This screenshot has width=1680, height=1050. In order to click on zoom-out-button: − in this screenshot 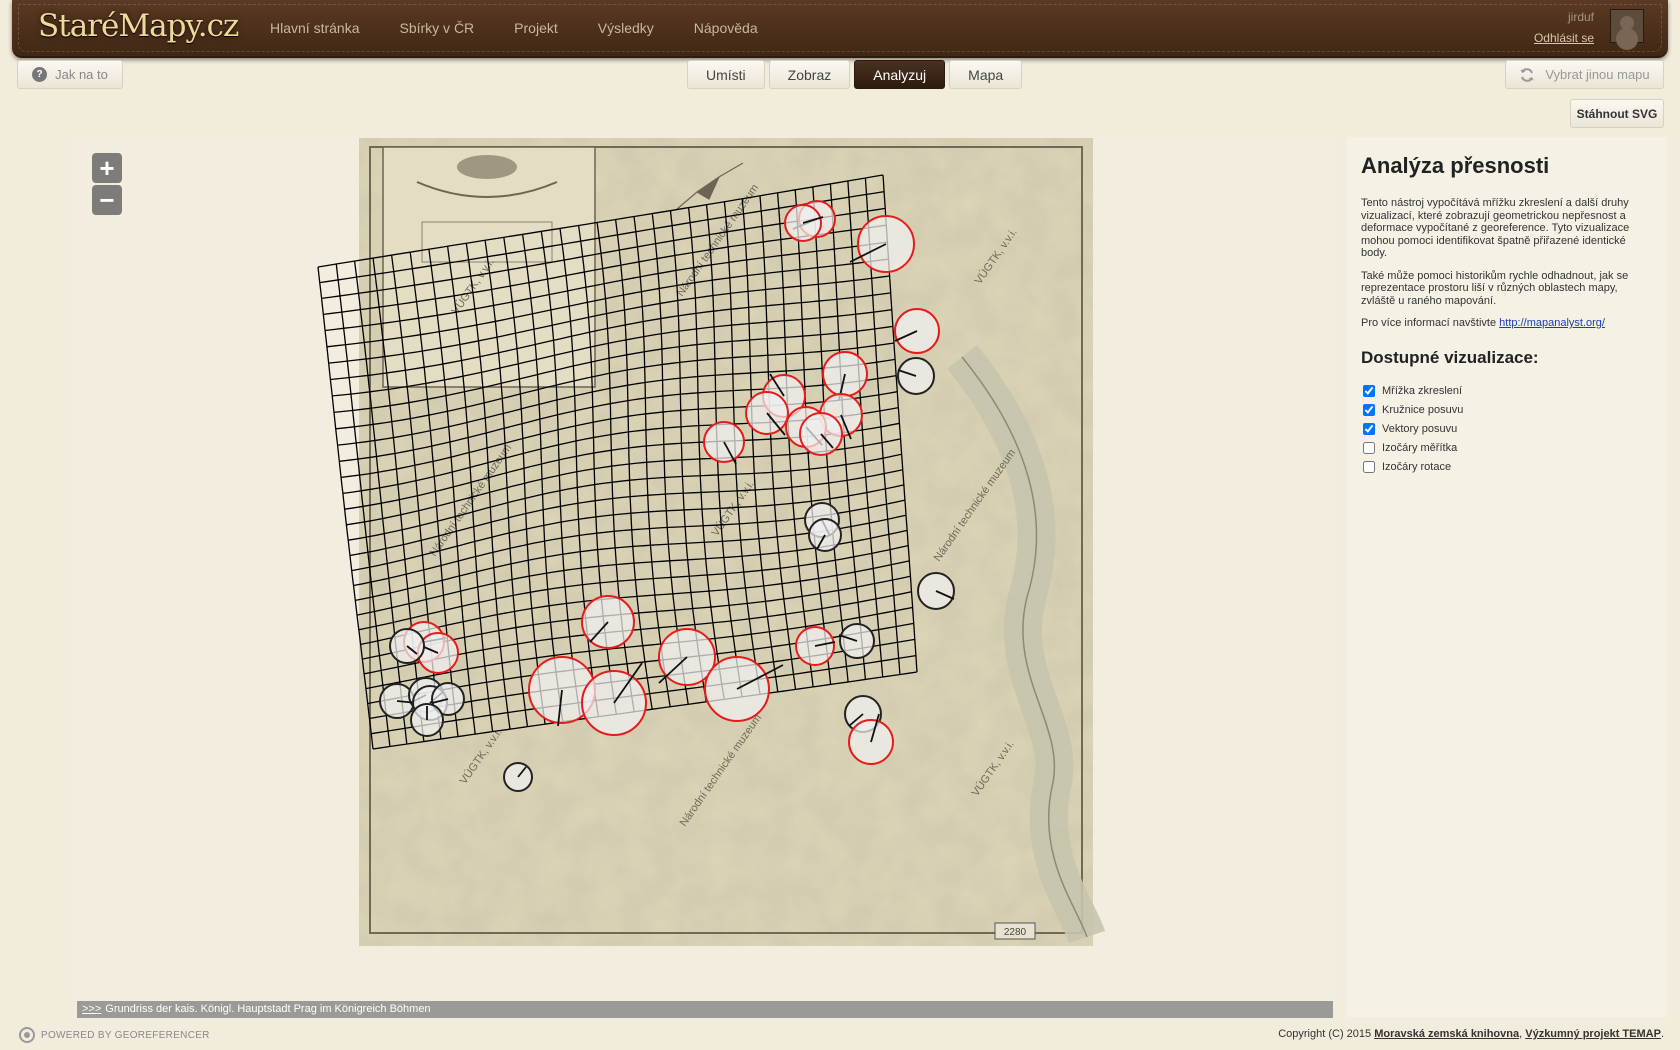, I will do `click(107, 200)`.